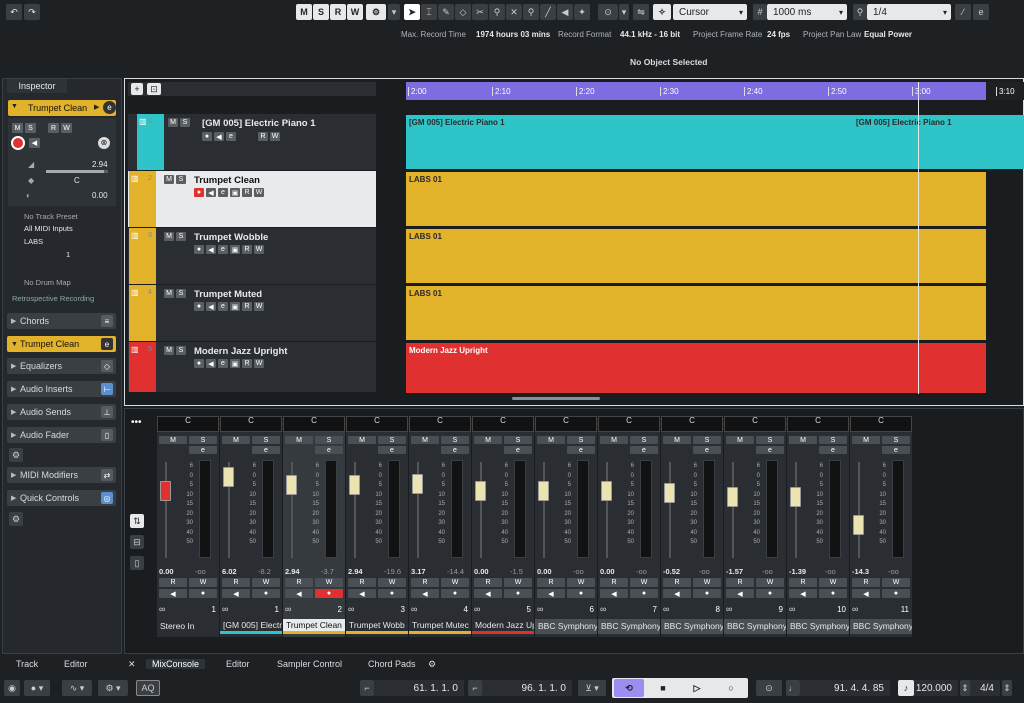  Describe the element at coordinates (100, 195) in the screenshot. I see `inspector-delay: 0.00` at that location.